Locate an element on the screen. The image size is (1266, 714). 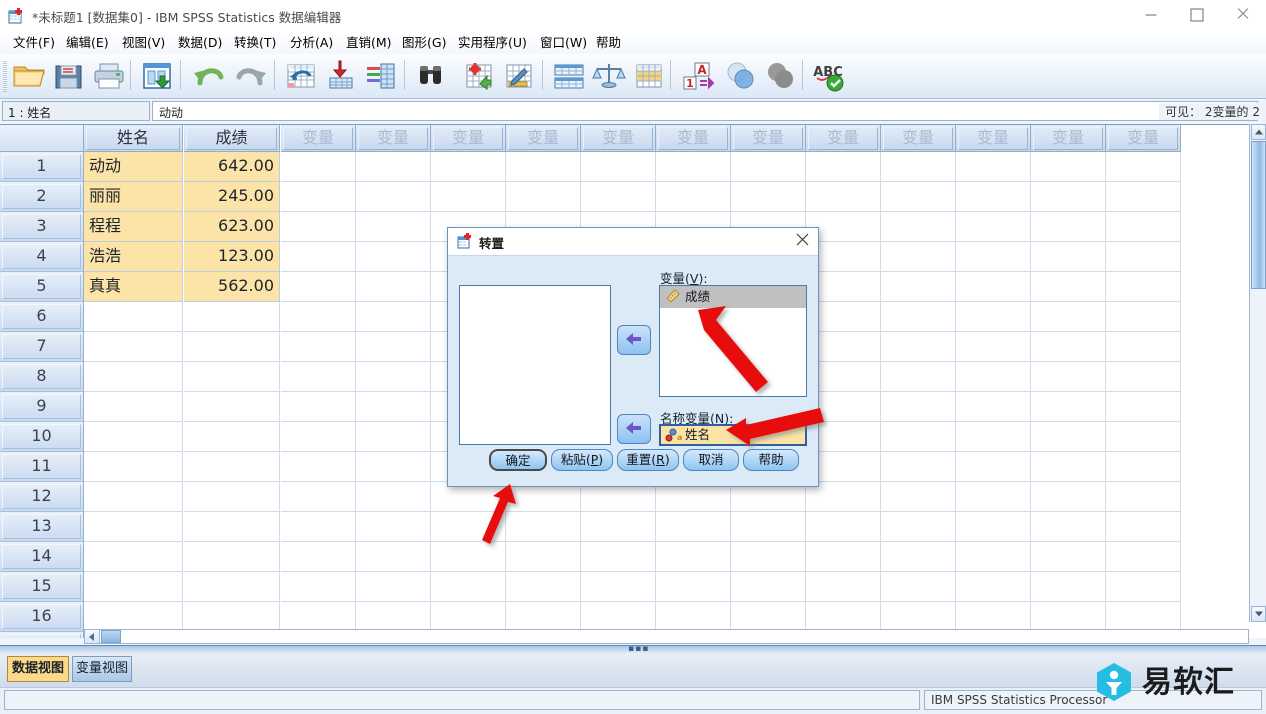
grid-cell: 动动 is located at coordinates (133, 167).